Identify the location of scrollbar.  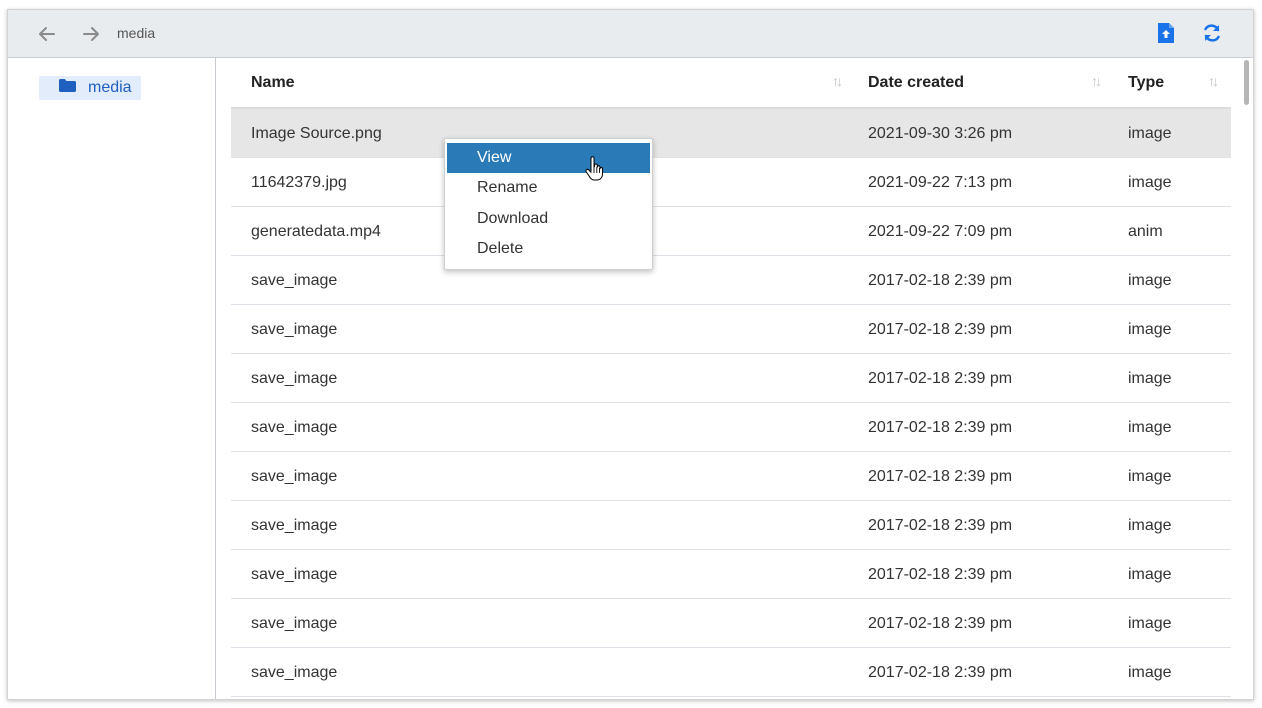
(1246, 82).